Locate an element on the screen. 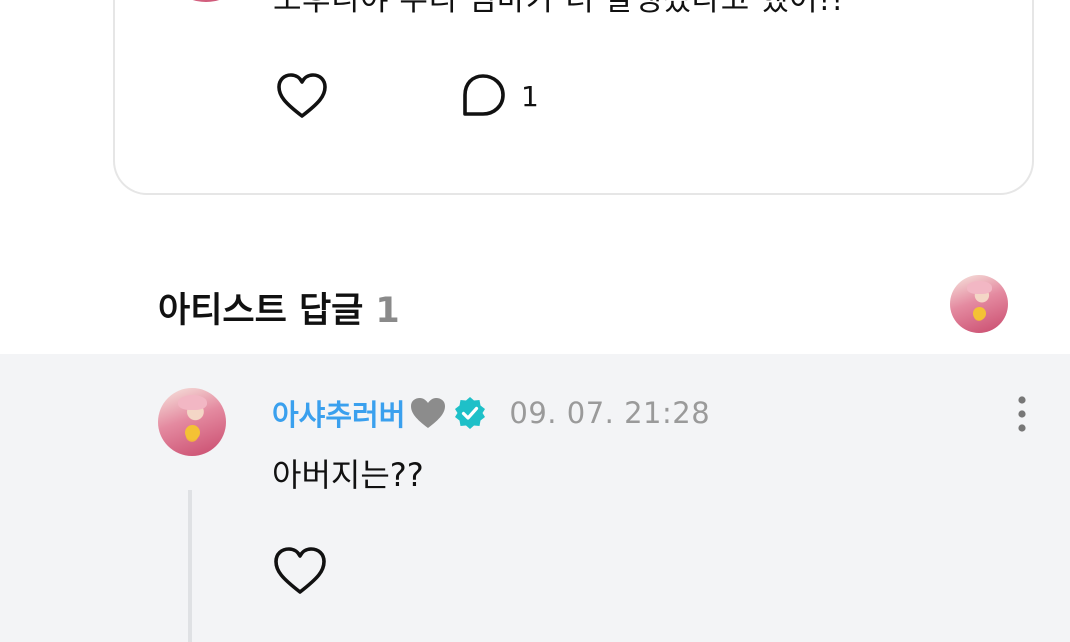 The image size is (1070, 642). comment-count: 1 is located at coordinates (530, 96).